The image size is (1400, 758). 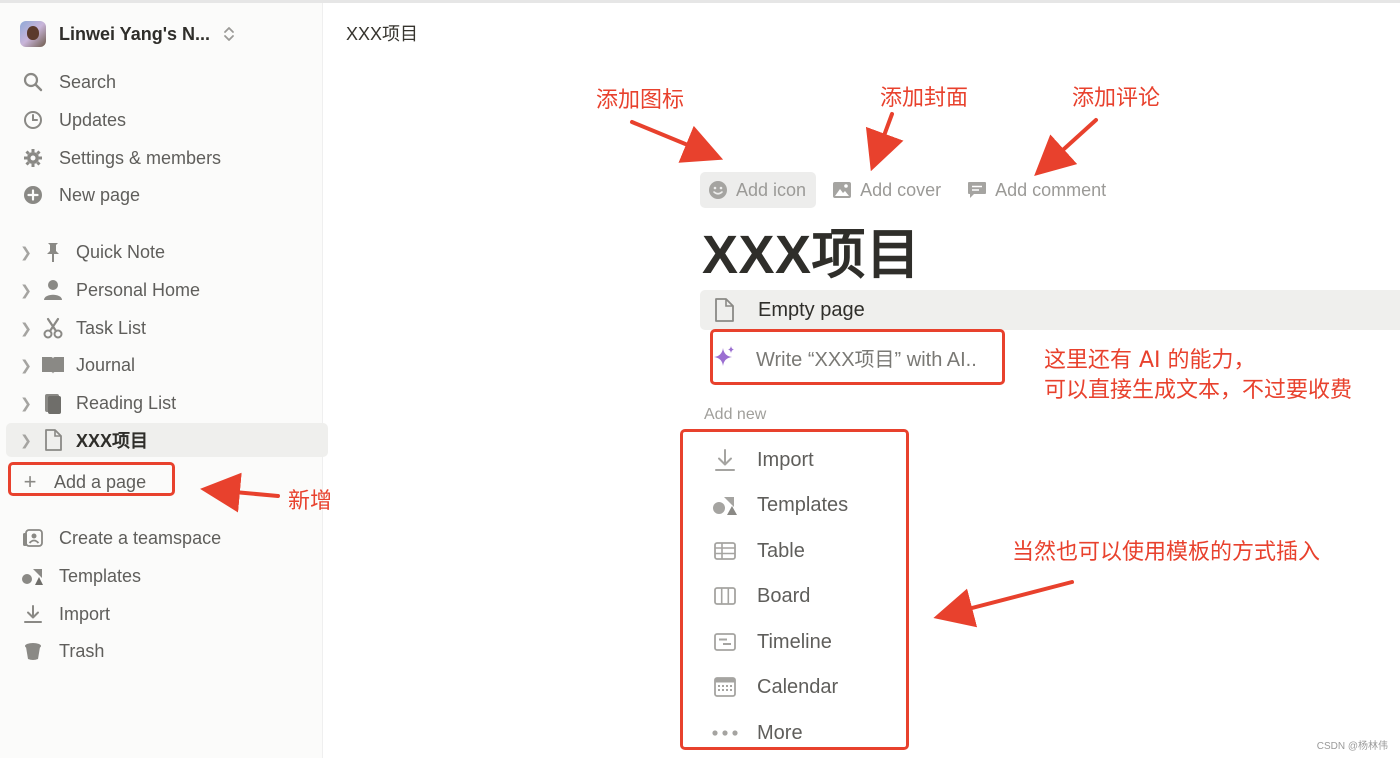 What do you see at coordinates (1003, 604) in the screenshot?
I see `arrow-templates` at bounding box center [1003, 604].